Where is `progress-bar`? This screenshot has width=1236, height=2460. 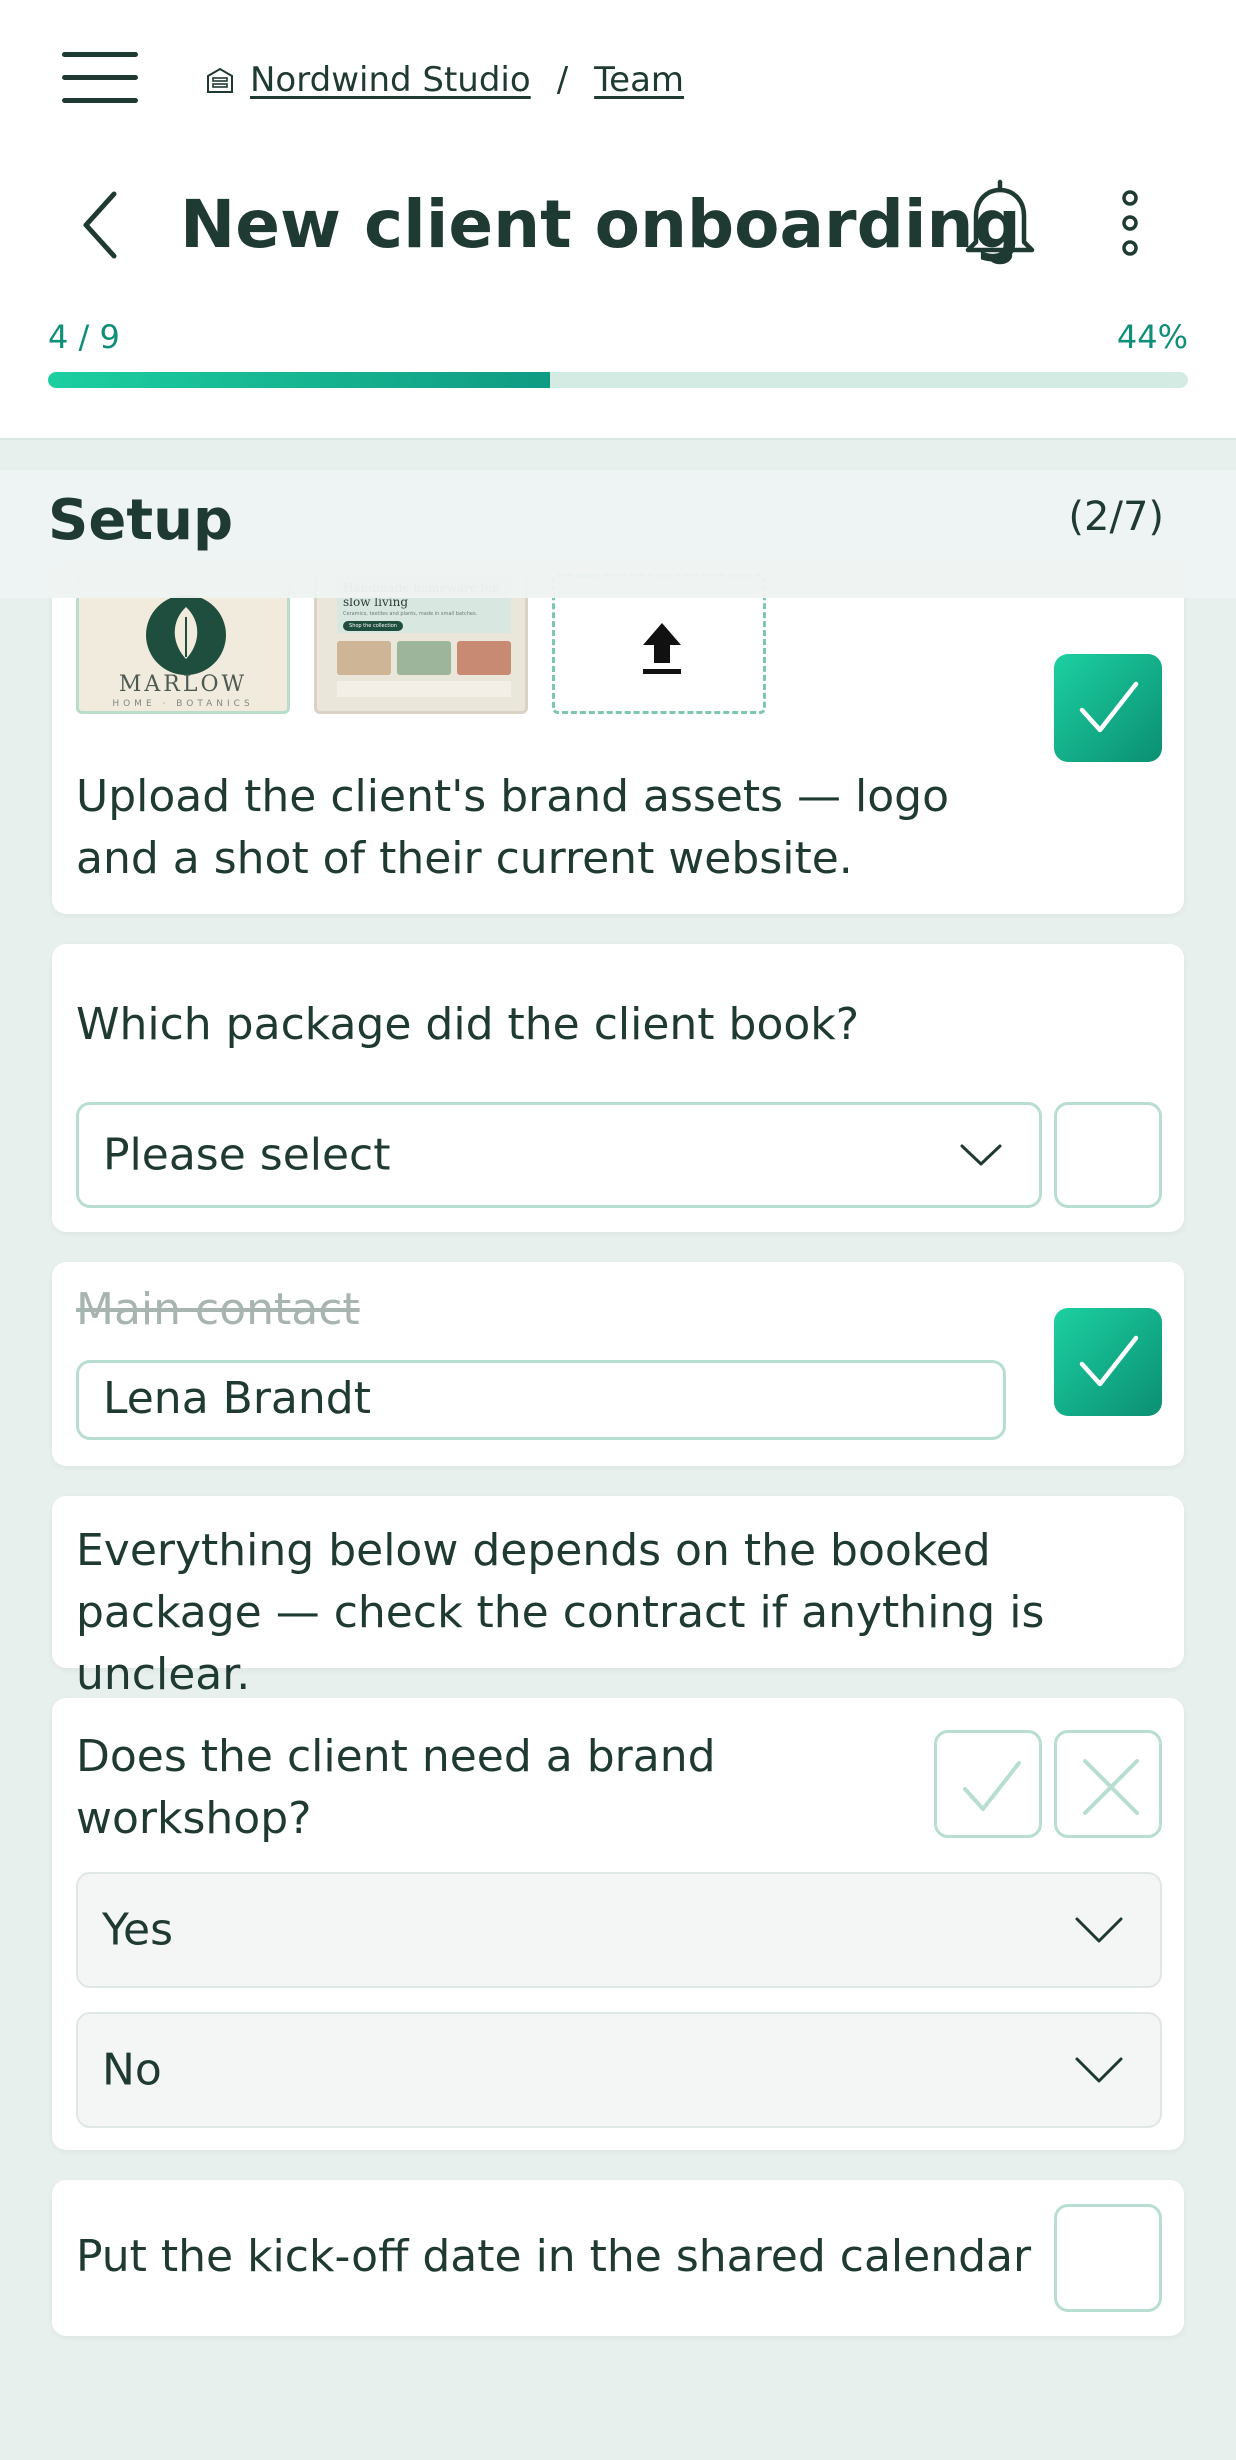
progress-bar is located at coordinates (618, 380).